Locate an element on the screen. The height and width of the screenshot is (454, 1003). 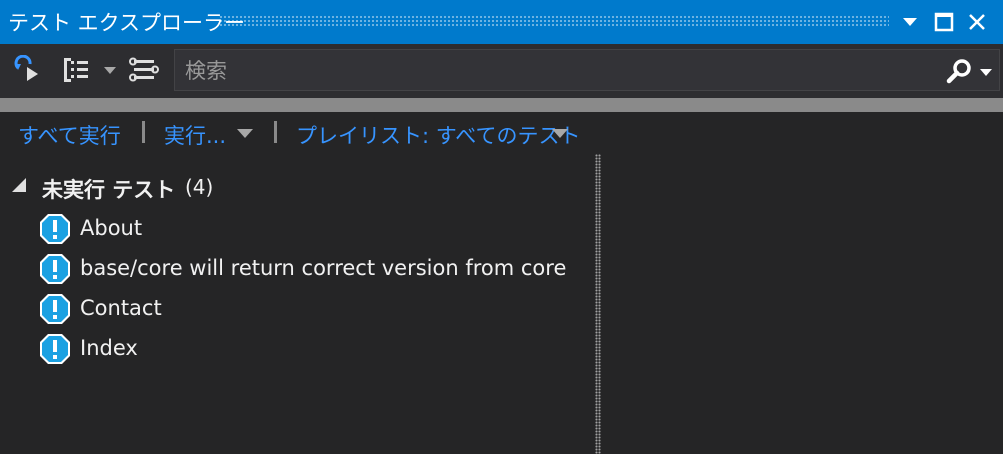
command-bar: すべて実行 実行... プレイリスト: すべてのテスト is located at coordinates (501, 133).